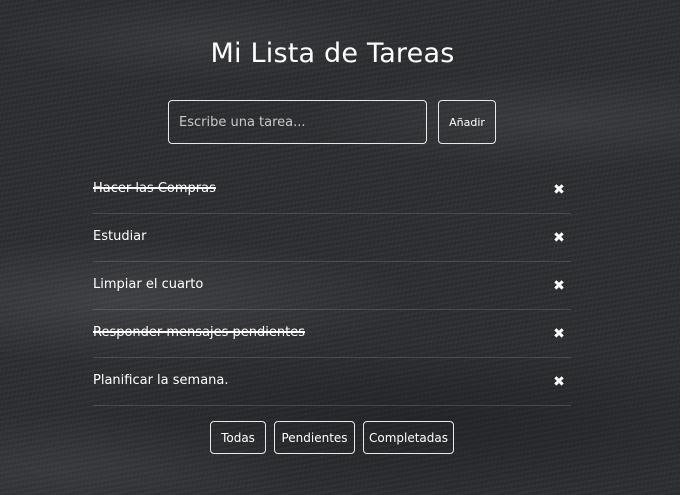 This screenshot has width=680, height=495. I want to click on filter-all-button: Todas, so click(238, 437).